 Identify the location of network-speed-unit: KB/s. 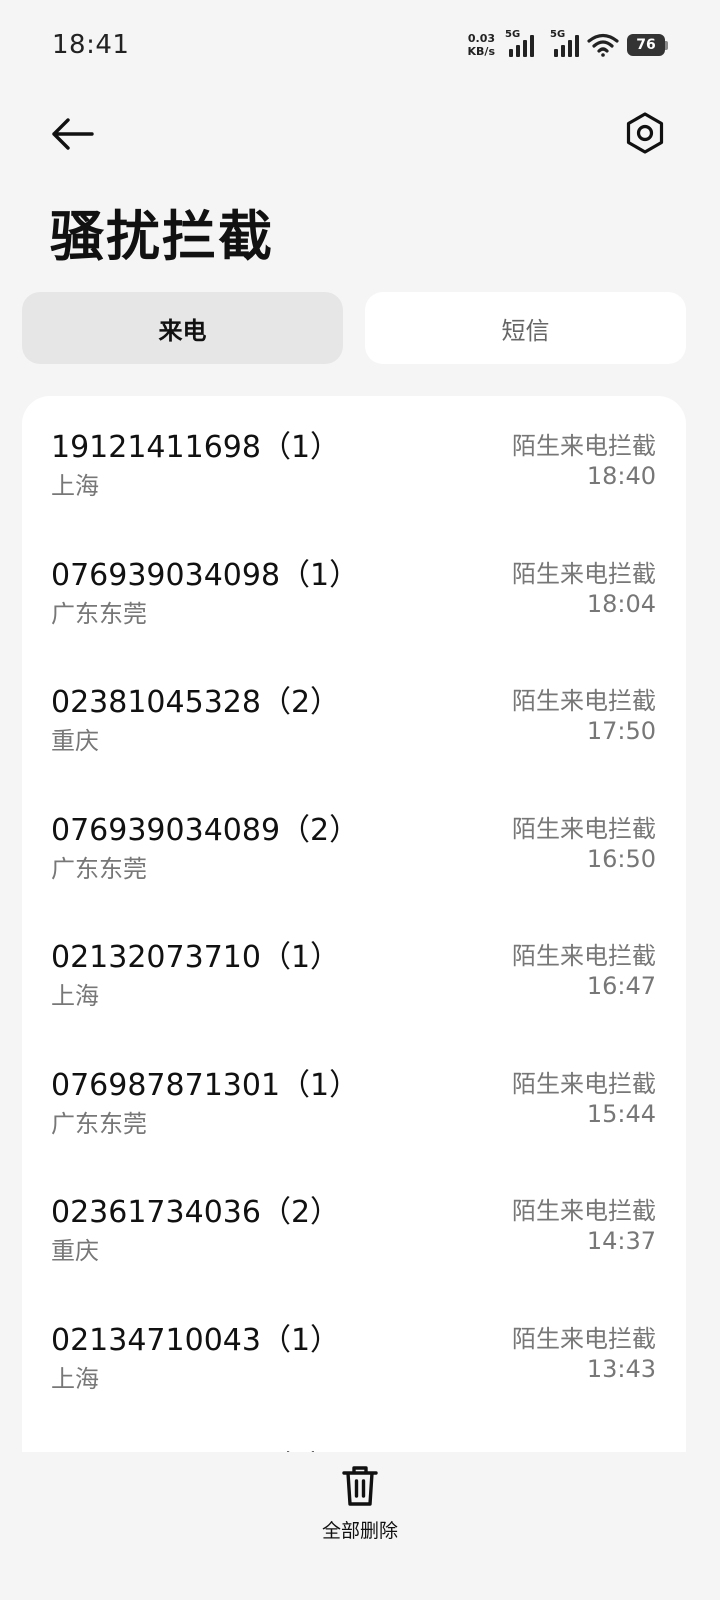
(481, 51).